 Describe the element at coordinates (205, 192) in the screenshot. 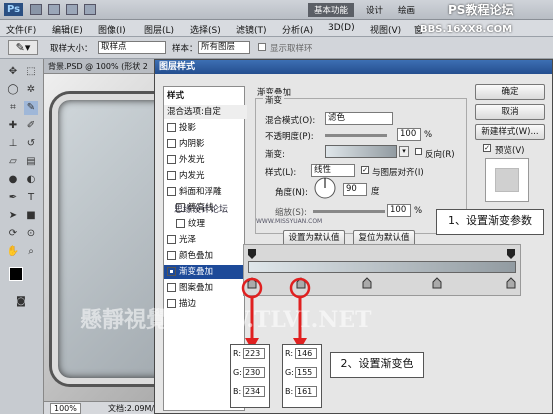

I see `style-item: 斜面和浮雕` at that location.